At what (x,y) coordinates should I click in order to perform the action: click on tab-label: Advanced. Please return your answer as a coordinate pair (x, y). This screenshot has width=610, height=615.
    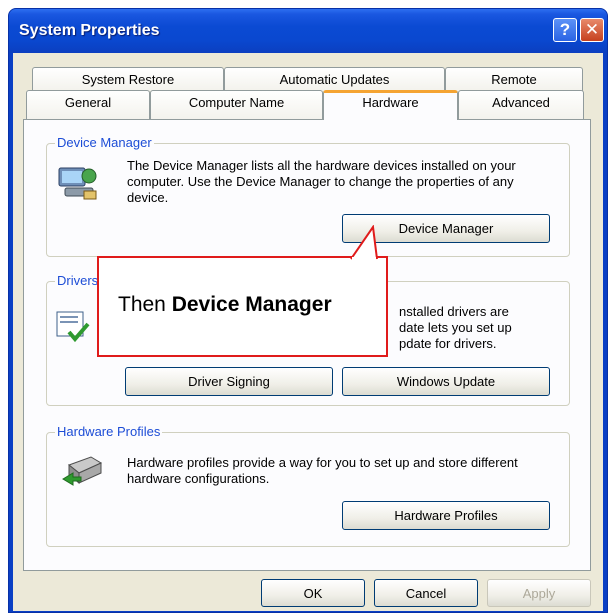
    Looking at the image, I should click on (521, 102).